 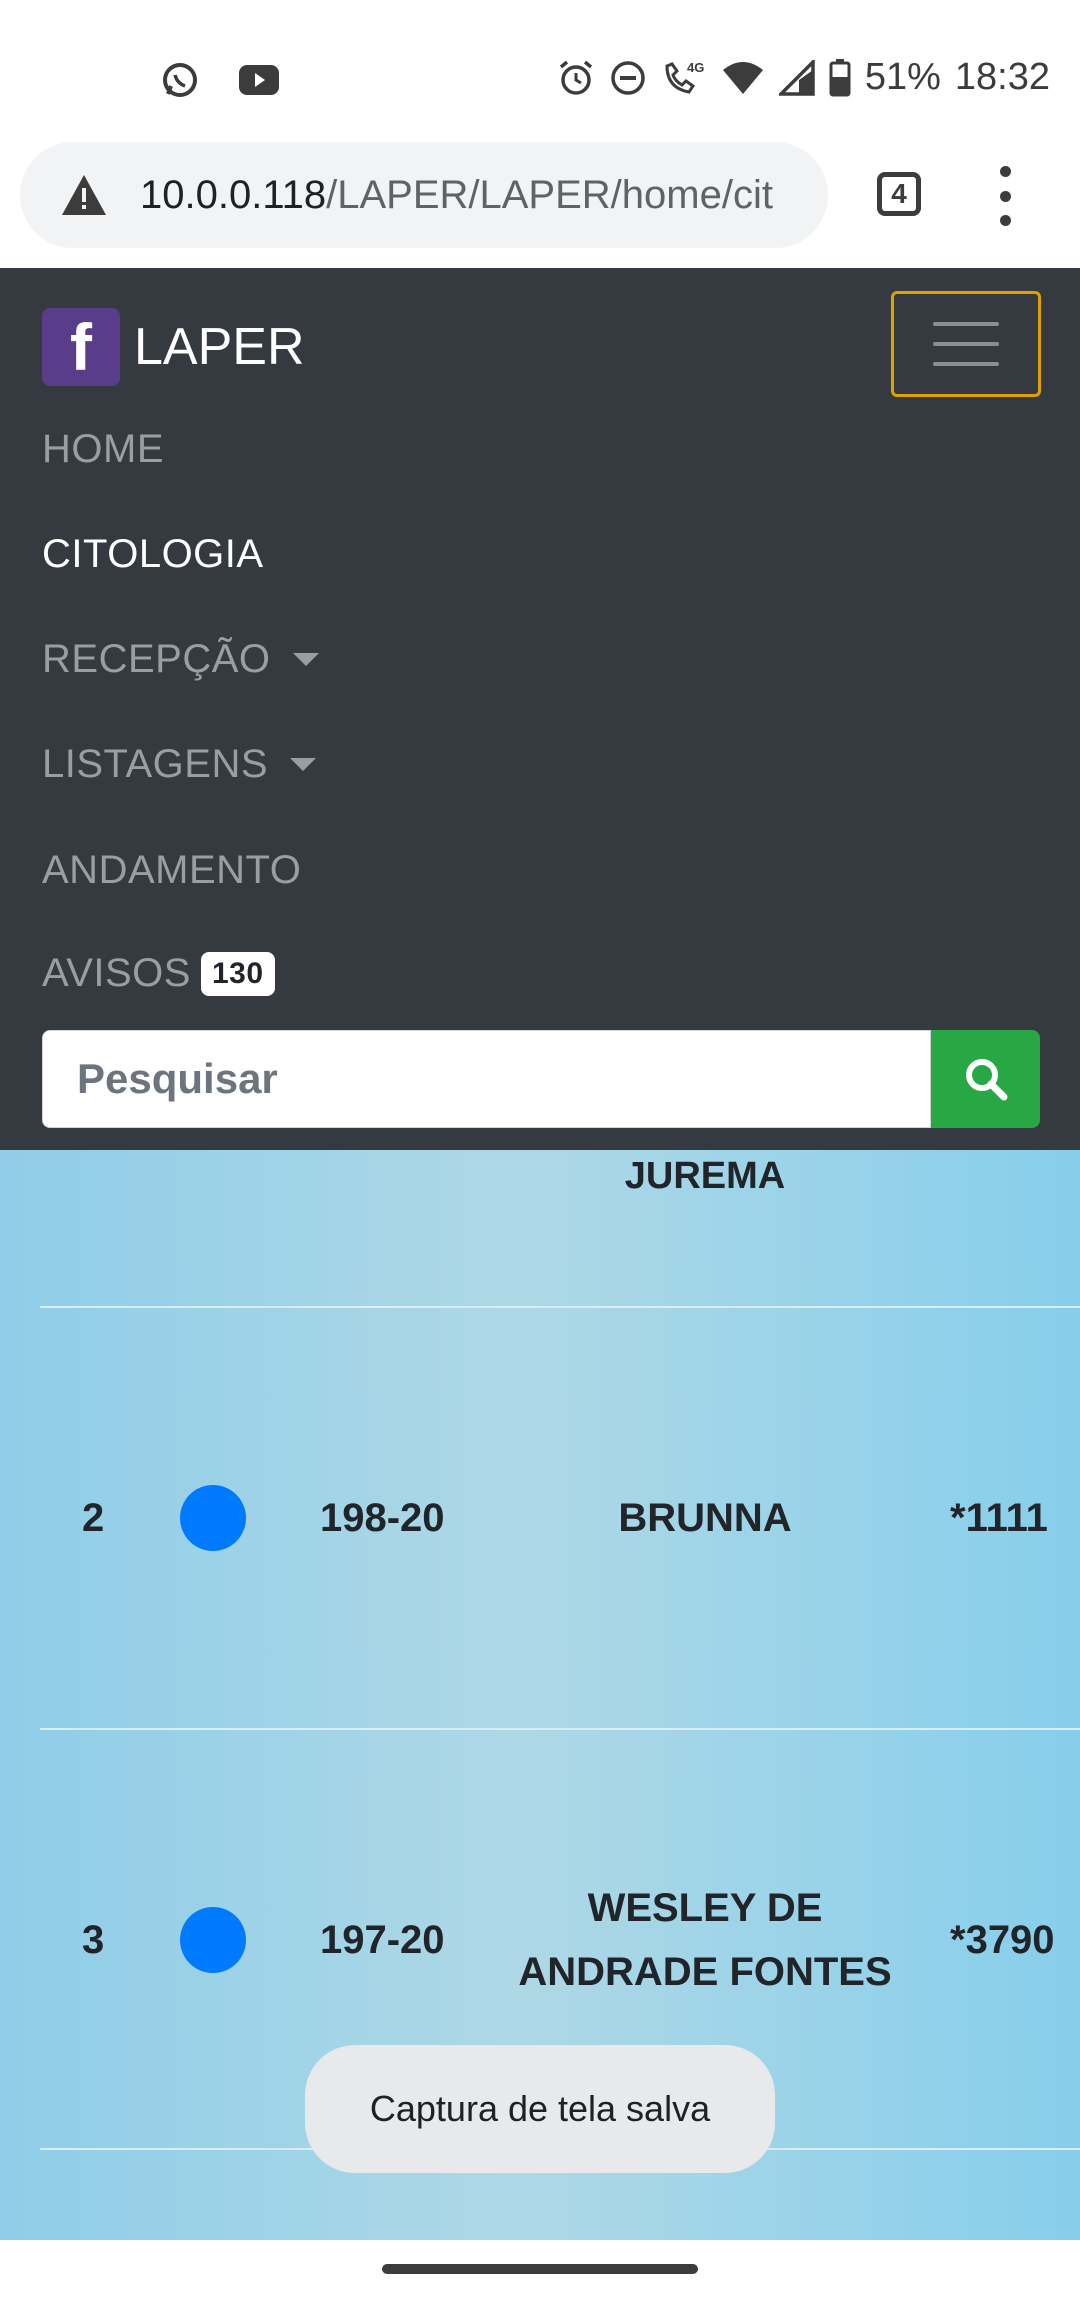 What do you see at coordinates (382, 1517) in the screenshot?
I see `exam-code: 198-20` at bounding box center [382, 1517].